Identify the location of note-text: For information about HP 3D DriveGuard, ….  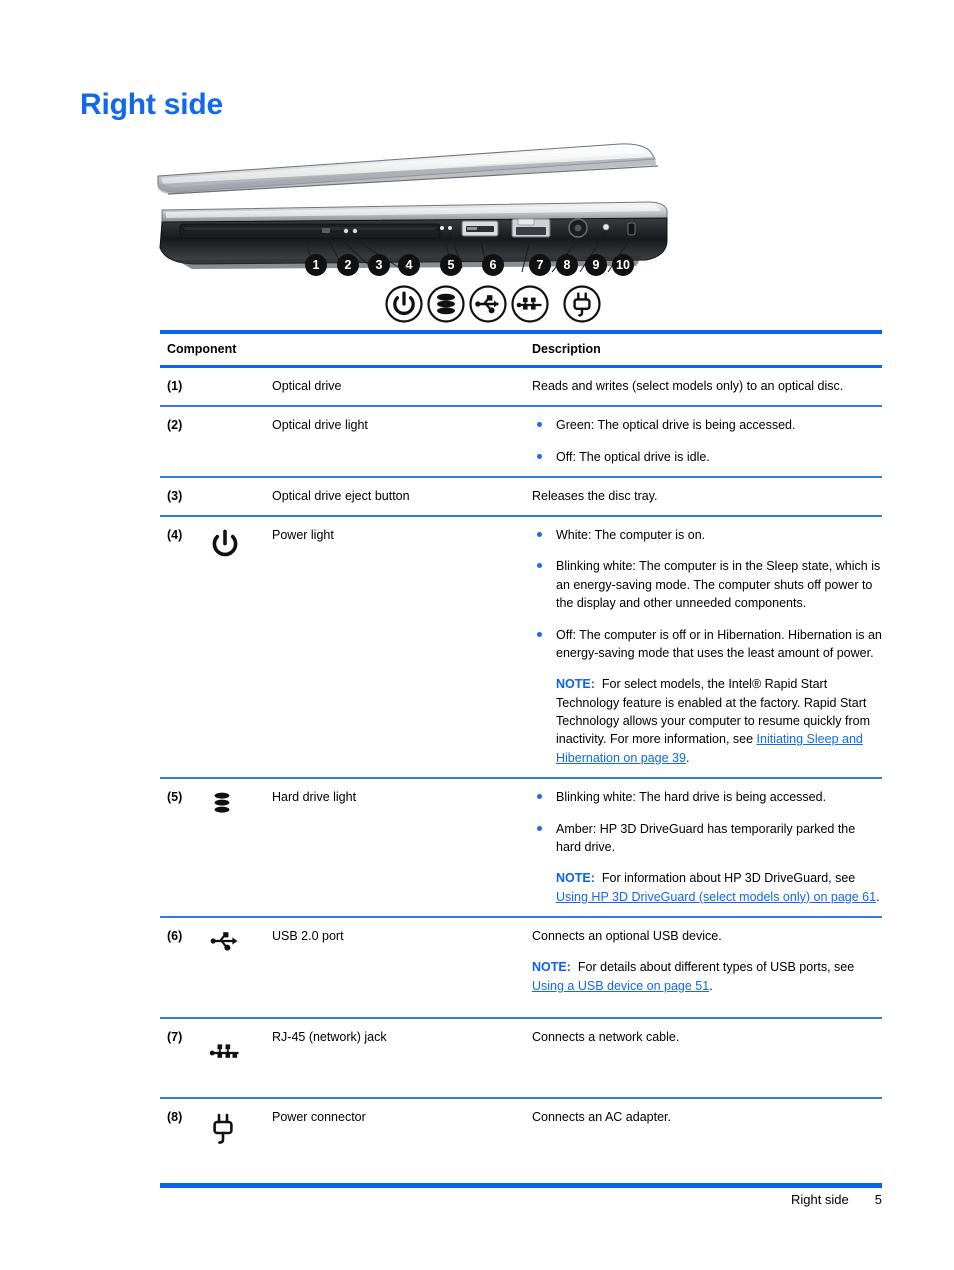
(728, 878).